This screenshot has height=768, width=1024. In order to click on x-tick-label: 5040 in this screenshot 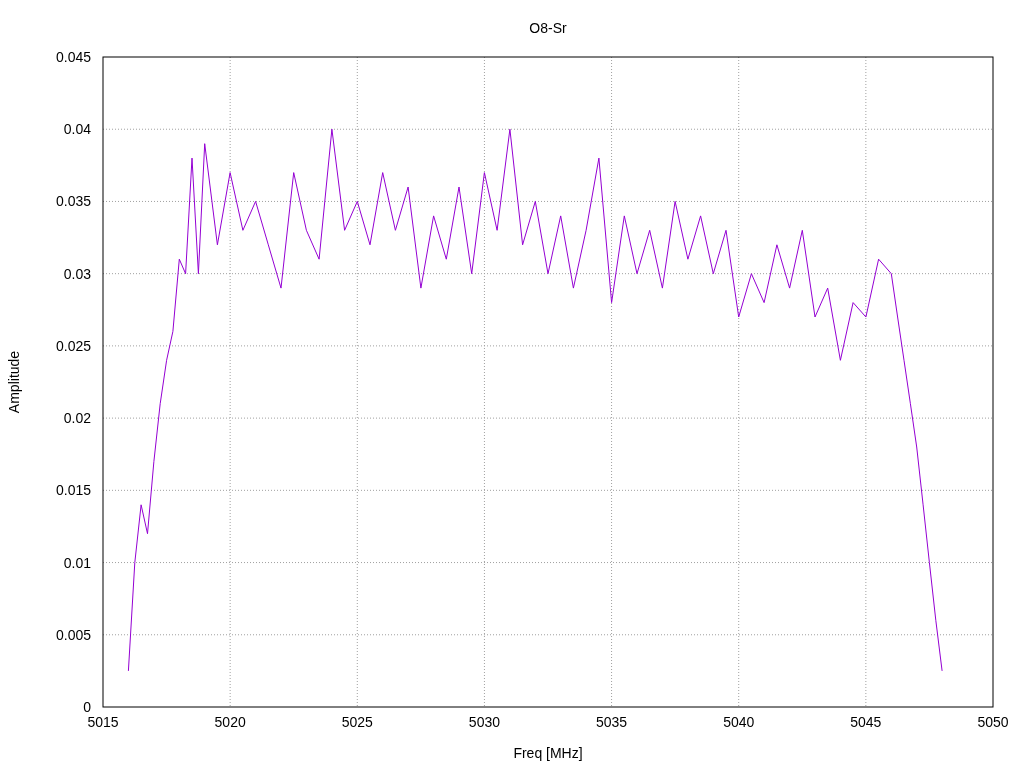, I will do `click(739, 722)`.